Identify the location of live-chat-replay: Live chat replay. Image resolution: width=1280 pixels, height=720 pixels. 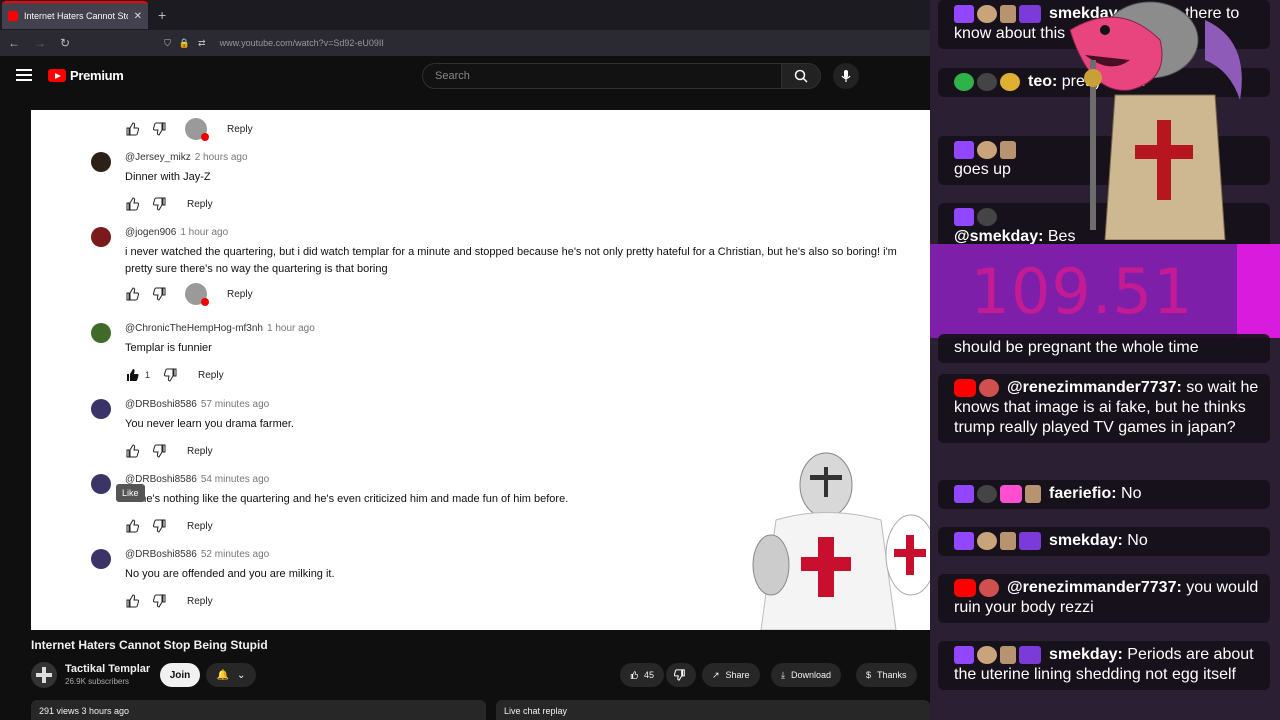
(713, 710).